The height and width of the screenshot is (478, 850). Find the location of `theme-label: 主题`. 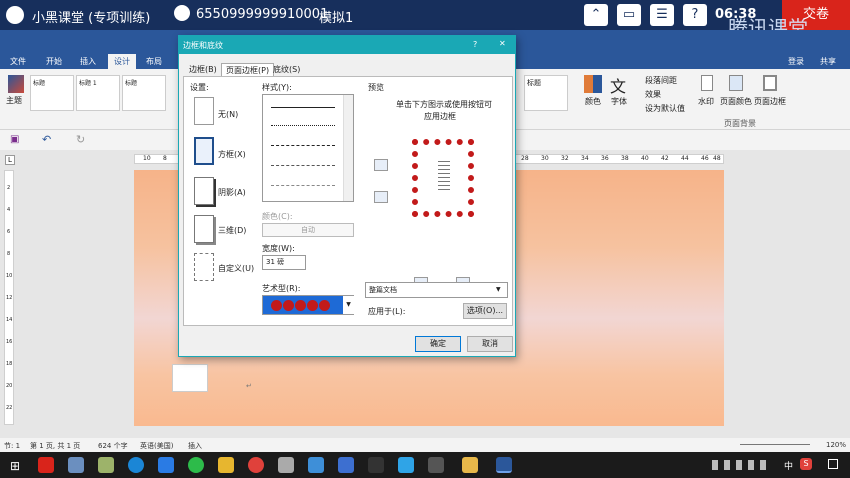

theme-label: 主题 is located at coordinates (14, 100).